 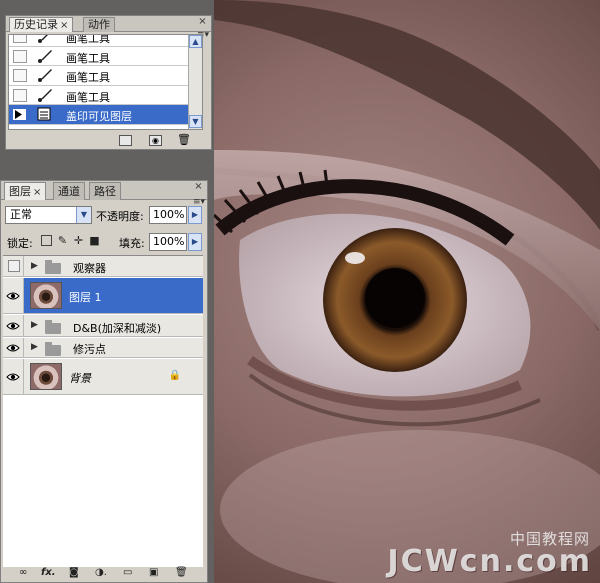 I want to click on tab-channels-label: 通道, so click(x=69, y=191).